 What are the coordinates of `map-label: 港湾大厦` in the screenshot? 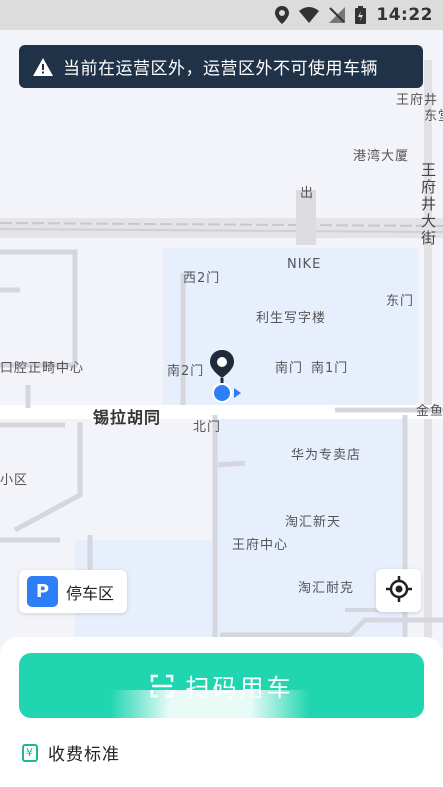 It's located at (381, 156).